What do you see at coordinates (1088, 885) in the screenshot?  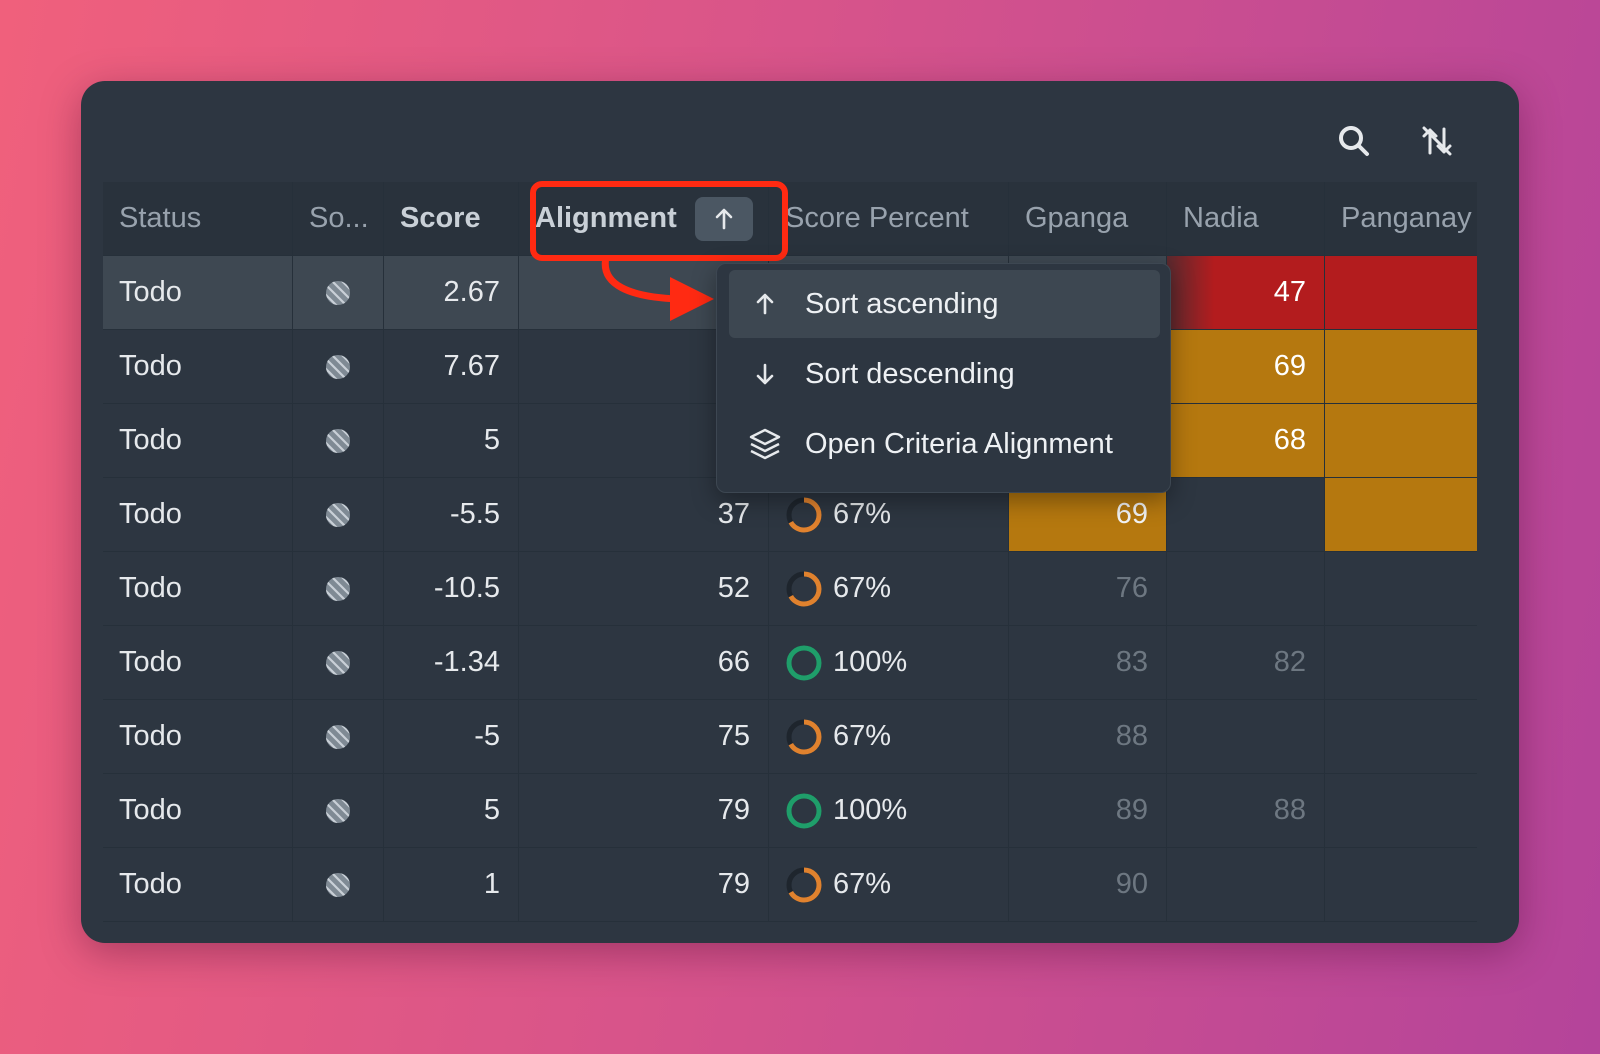 I see `gpanga-cell: 90` at bounding box center [1088, 885].